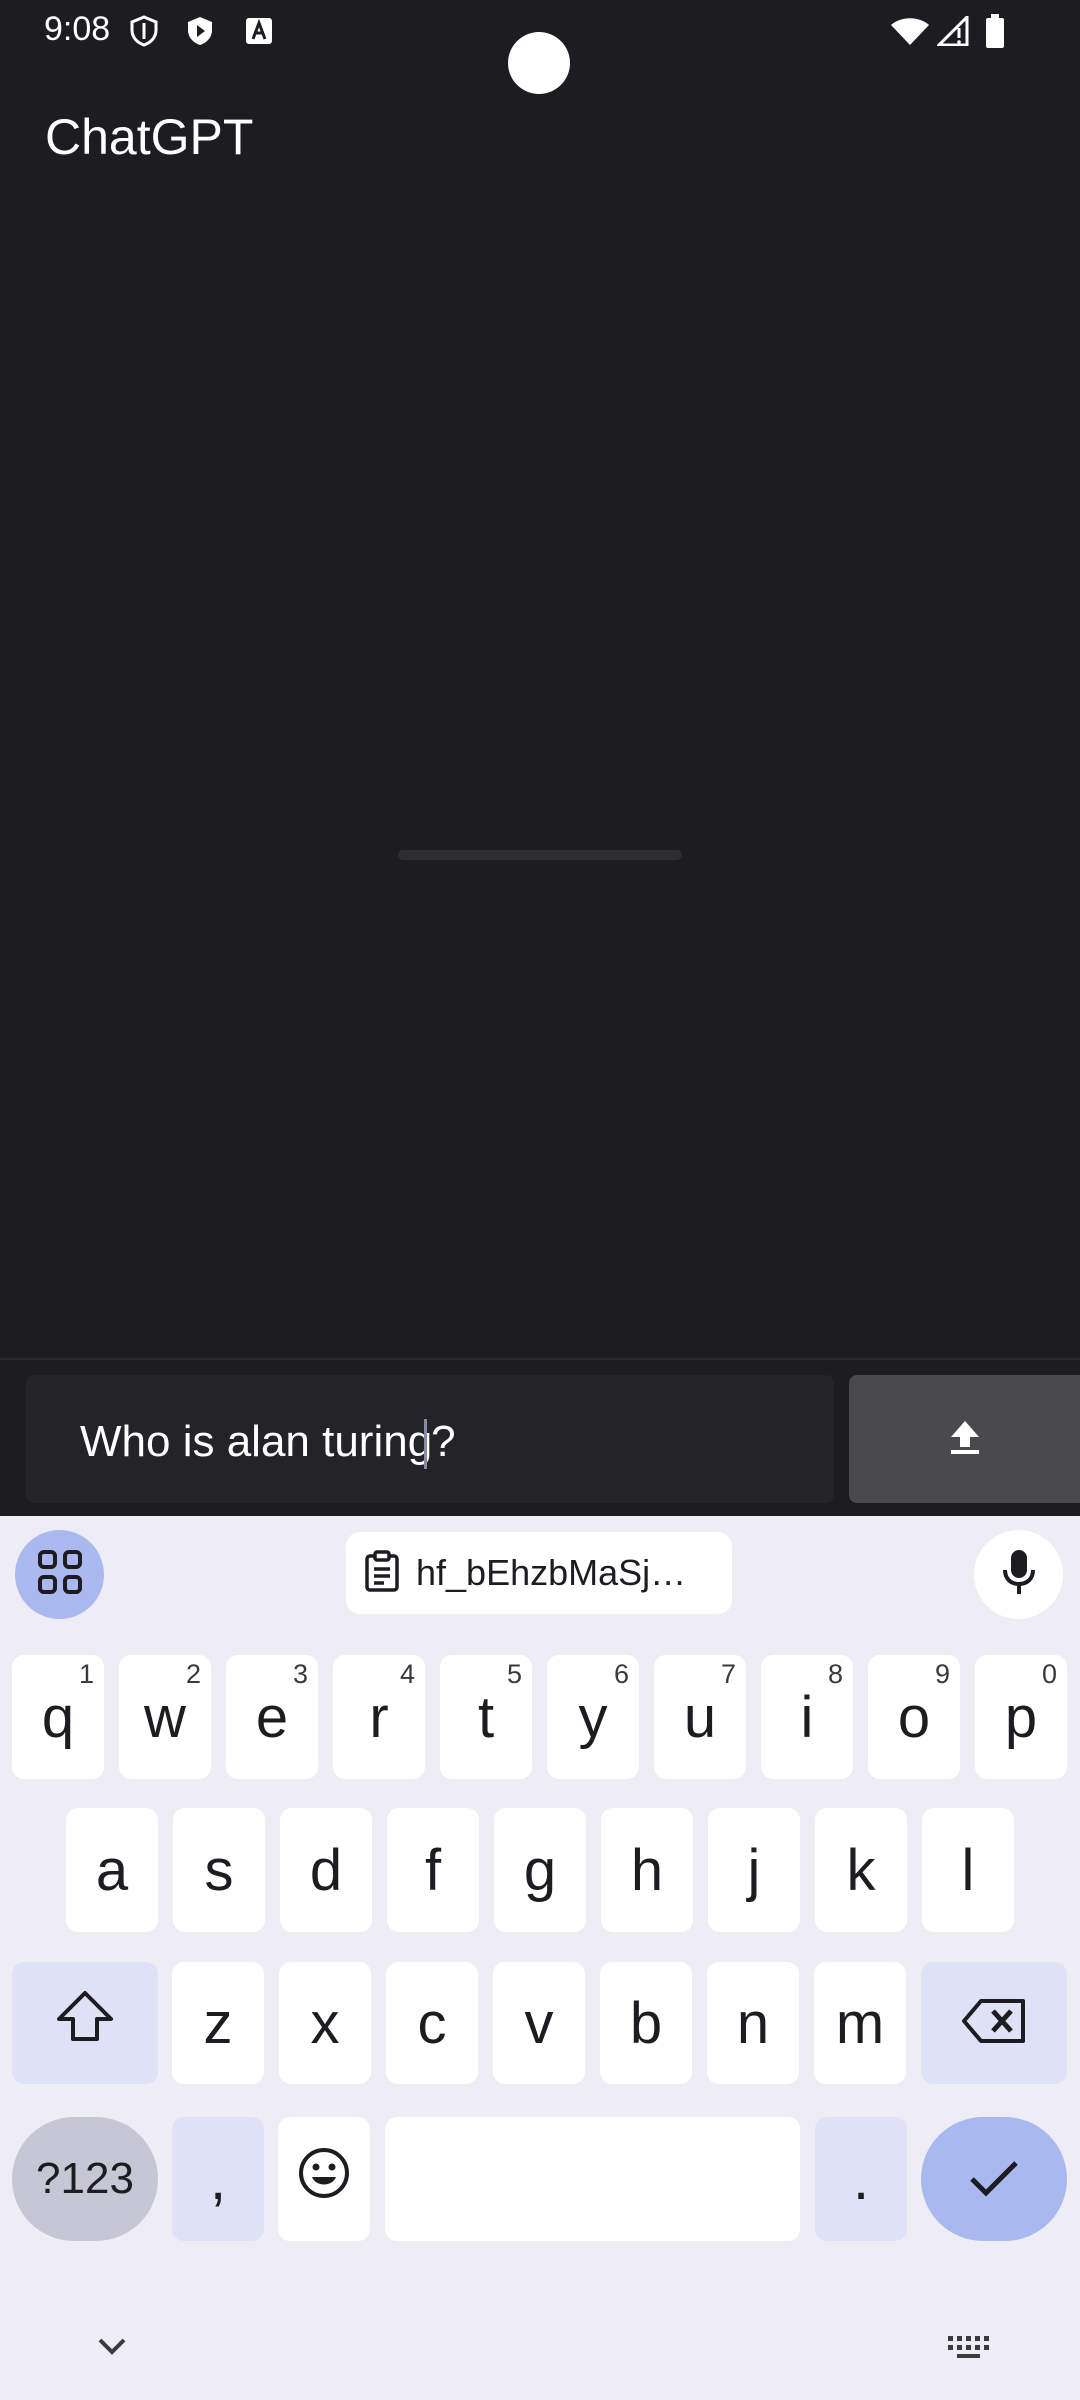 The image size is (1080, 2400). I want to click on key-a: a, so click(112, 1870).